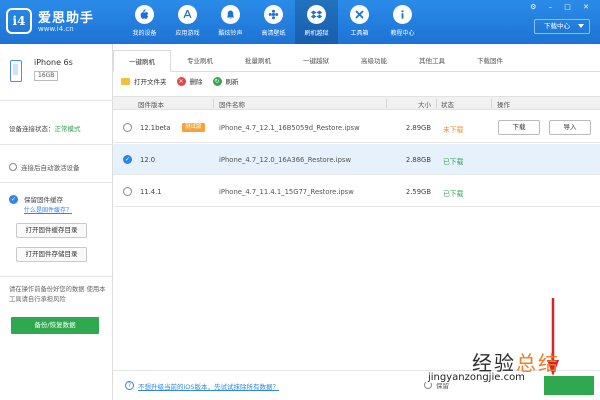 The width and height of the screenshot is (600, 400). Describe the element at coordinates (55, 325) in the screenshot. I see `backup-restore-button: 备份/恢复数据` at that location.